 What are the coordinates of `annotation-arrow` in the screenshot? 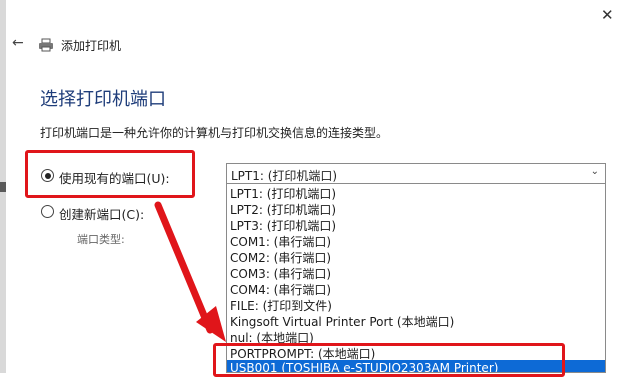 It's located at (190, 271).